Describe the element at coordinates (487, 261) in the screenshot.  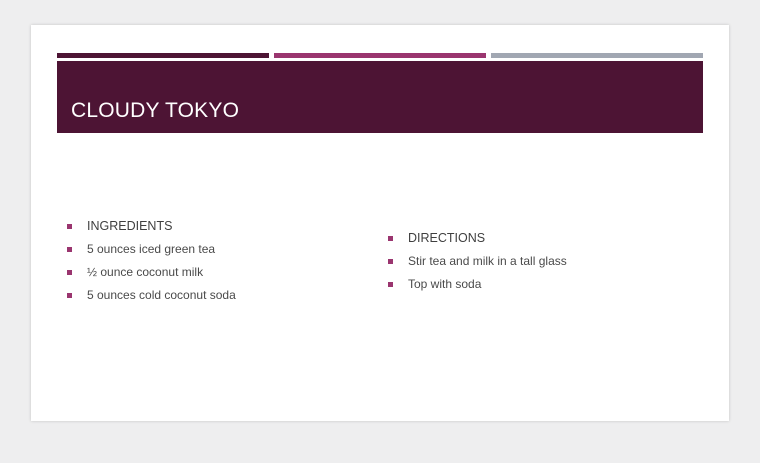
I see `list-item-text: Stir tea and milk in a tall glass` at that location.